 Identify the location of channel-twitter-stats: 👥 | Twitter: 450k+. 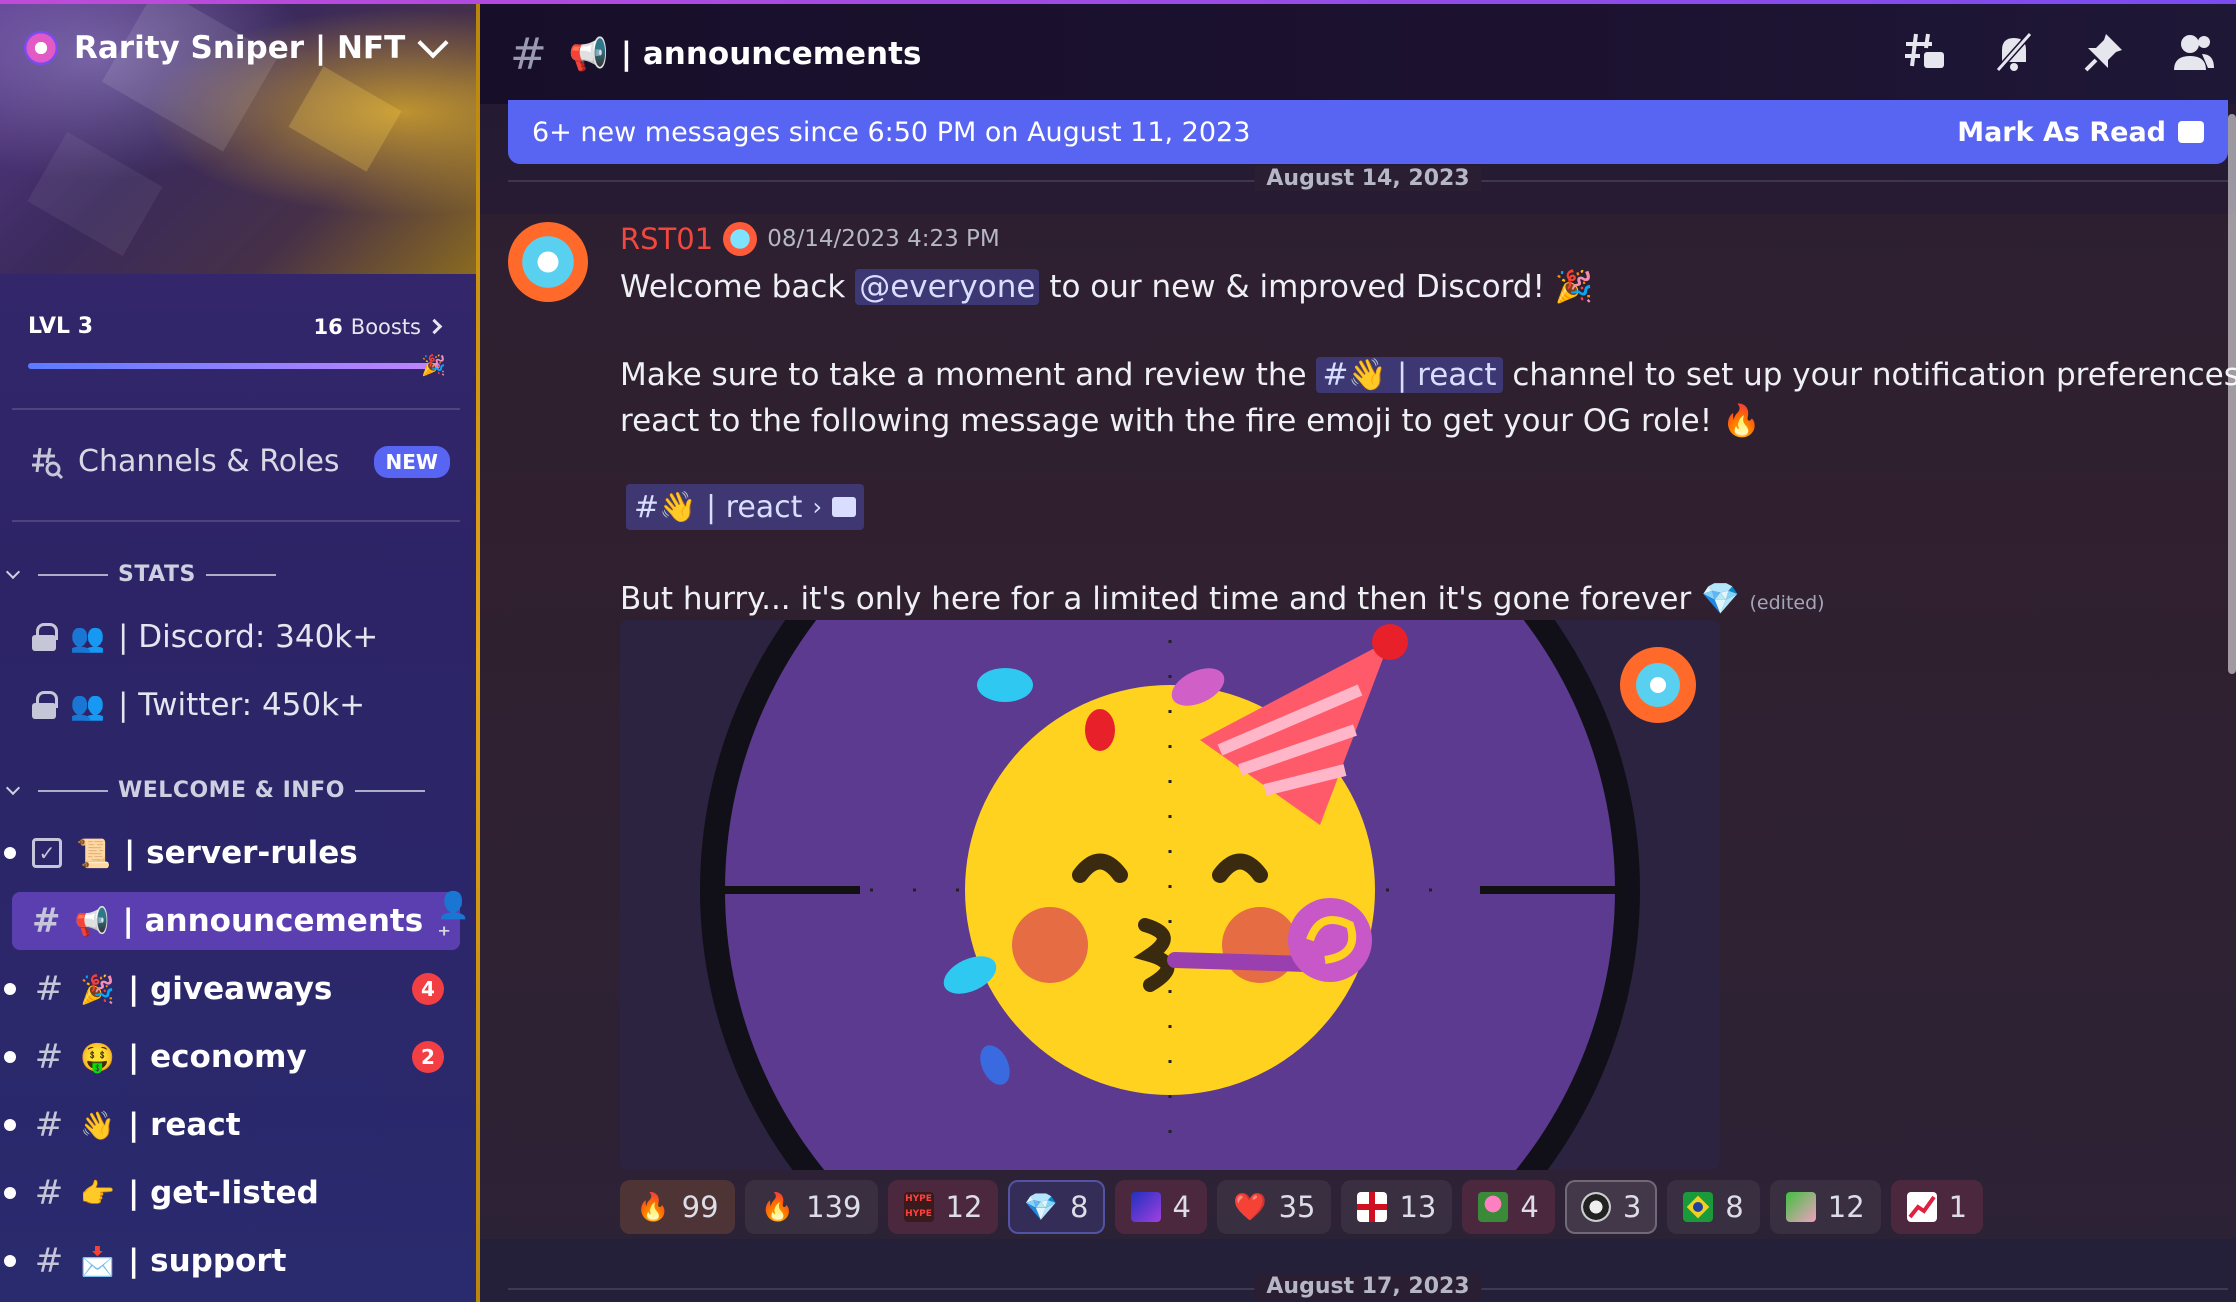
(236, 705).